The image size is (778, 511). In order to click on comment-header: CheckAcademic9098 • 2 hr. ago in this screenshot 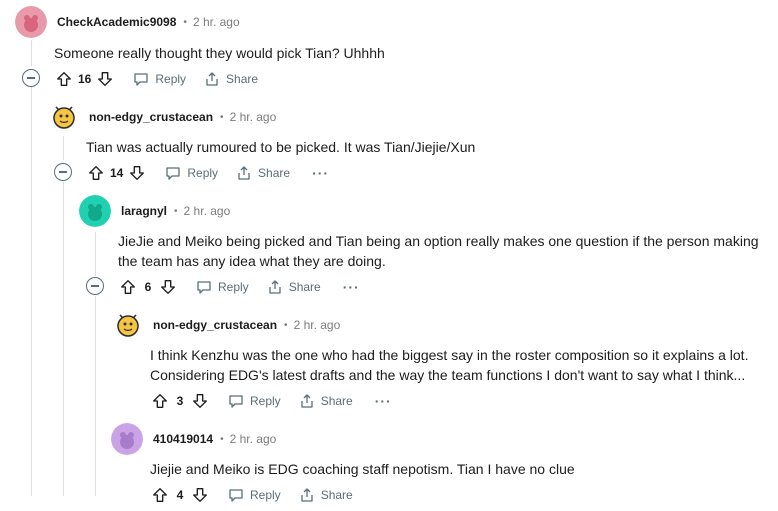, I will do `click(148, 22)`.